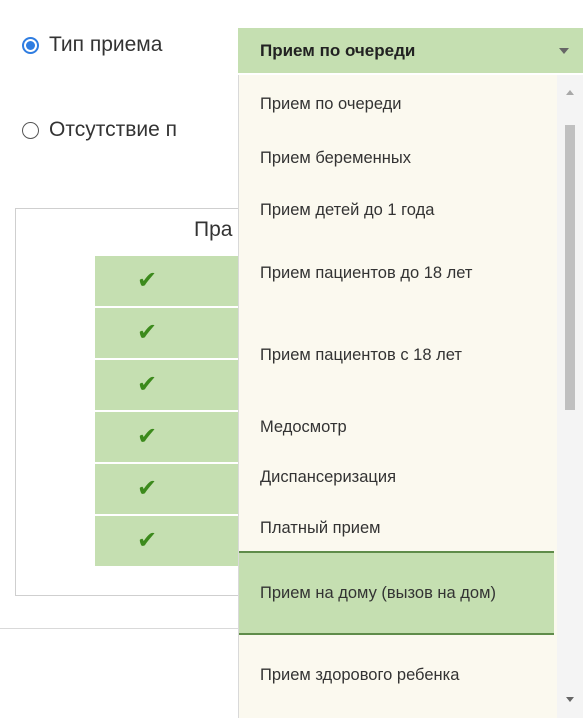 Image resolution: width=583 pixels, height=718 pixels. What do you see at coordinates (113, 129) in the screenshot?
I see `absence-label: Отсутствие п` at bounding box center [113, 129].